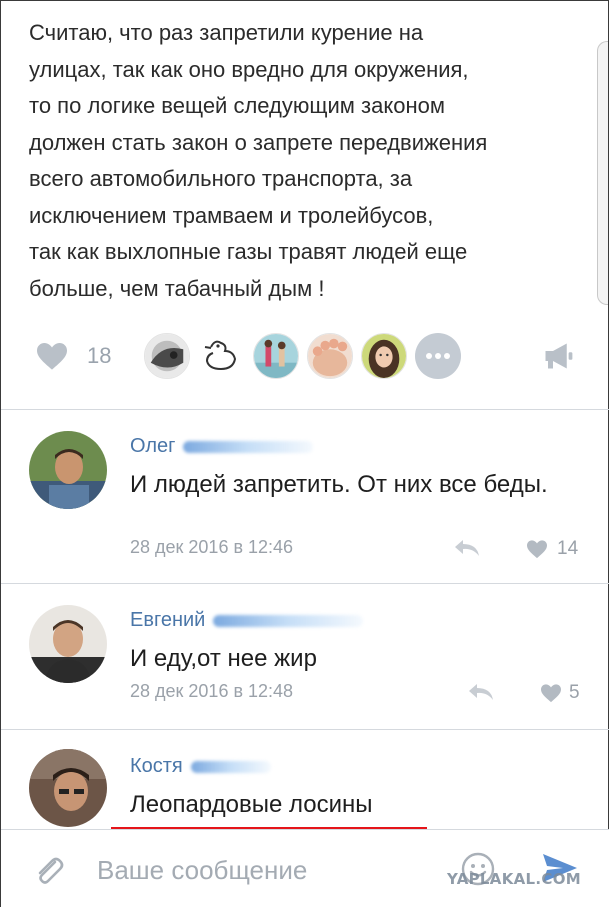 Image resolution: width=609 pixels, height=909 pixels. What do you see at coordinates (99, 355) in the screenshot?
I see `post-like-count: 18` at bounding box center [99, 355].